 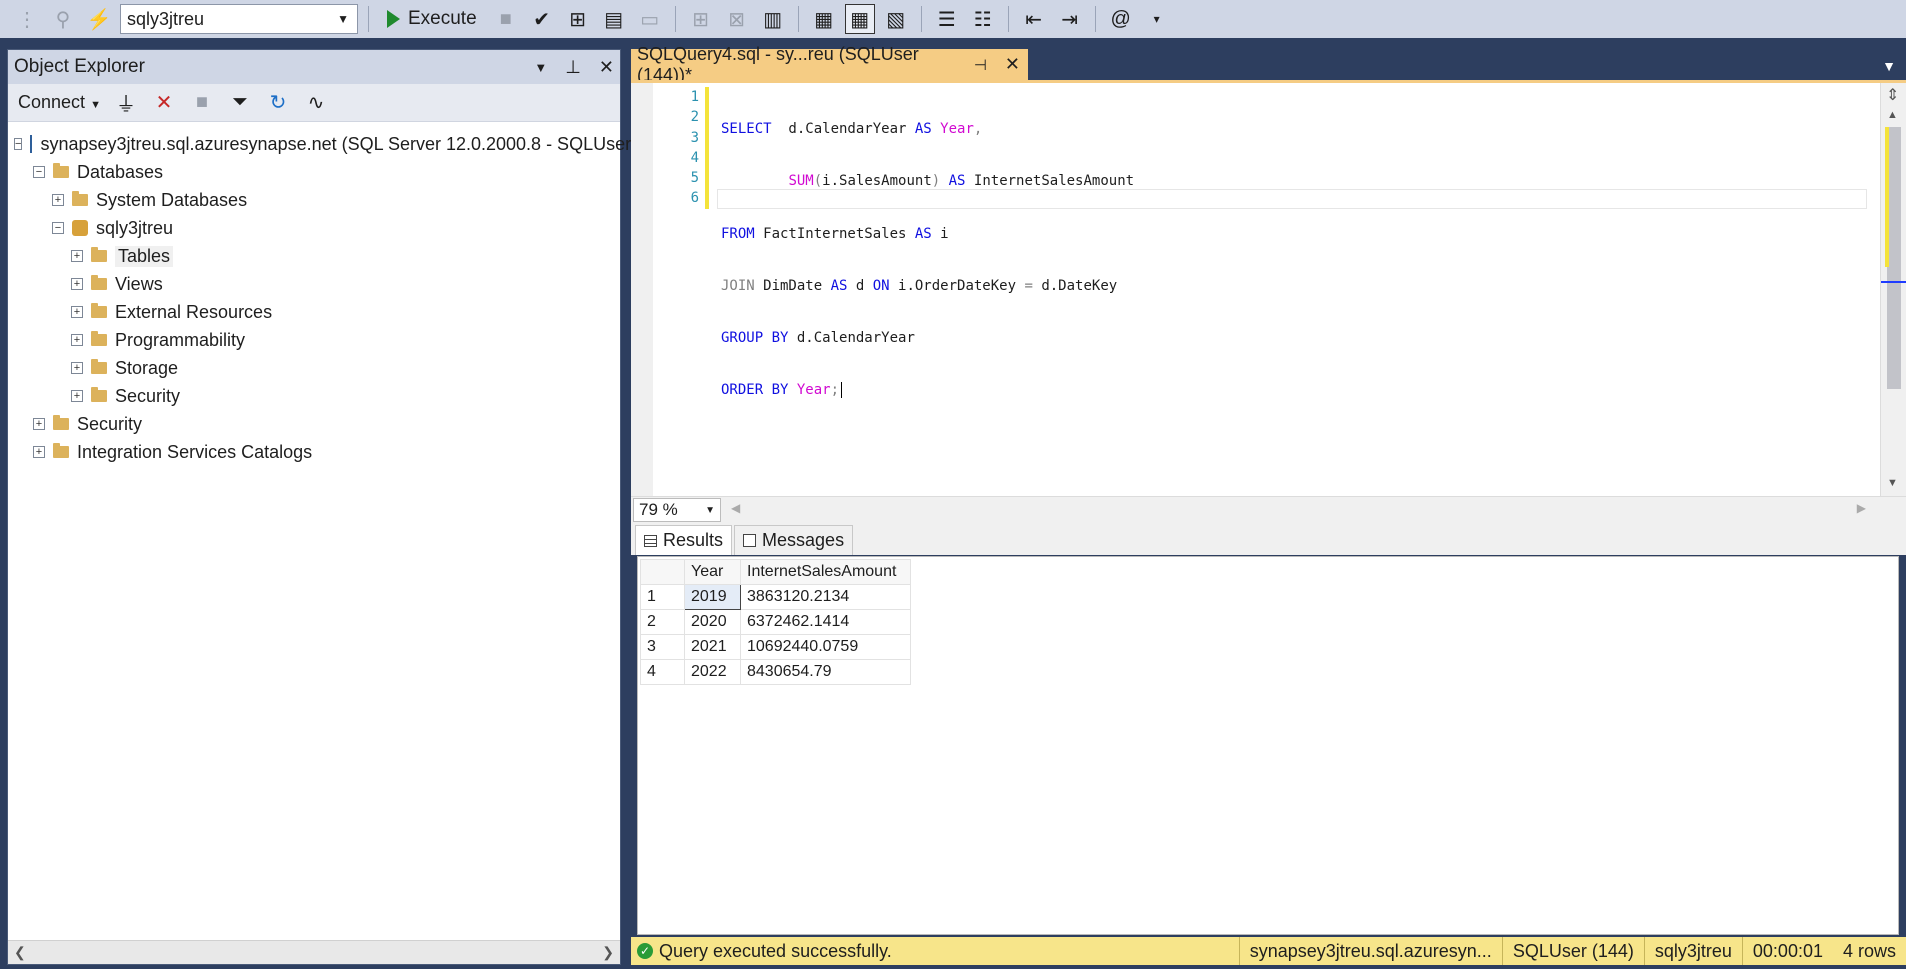 I want to click on parse-checkmark-icon: ✔, so click(x=542, y=19).